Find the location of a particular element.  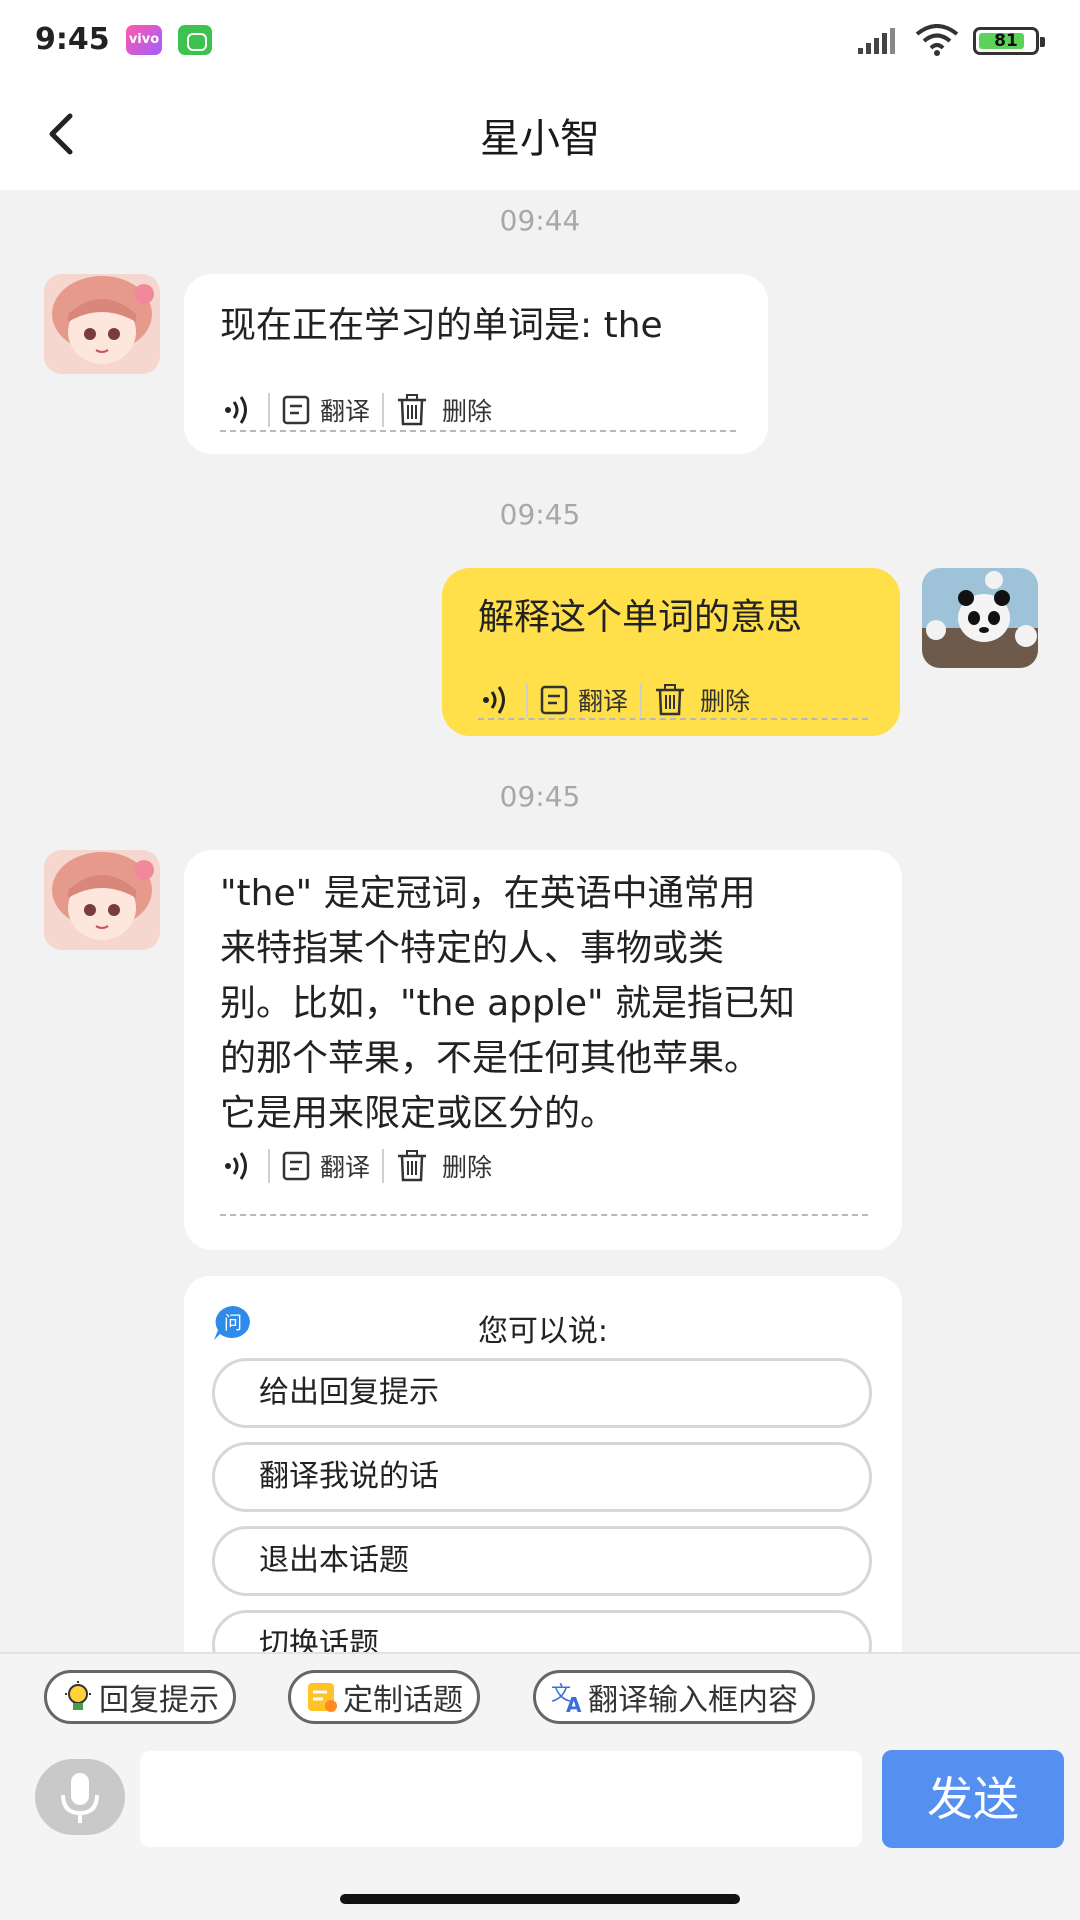

suggestion-exit-topic: 退出本话题 is located at coordinates (542, 1561).